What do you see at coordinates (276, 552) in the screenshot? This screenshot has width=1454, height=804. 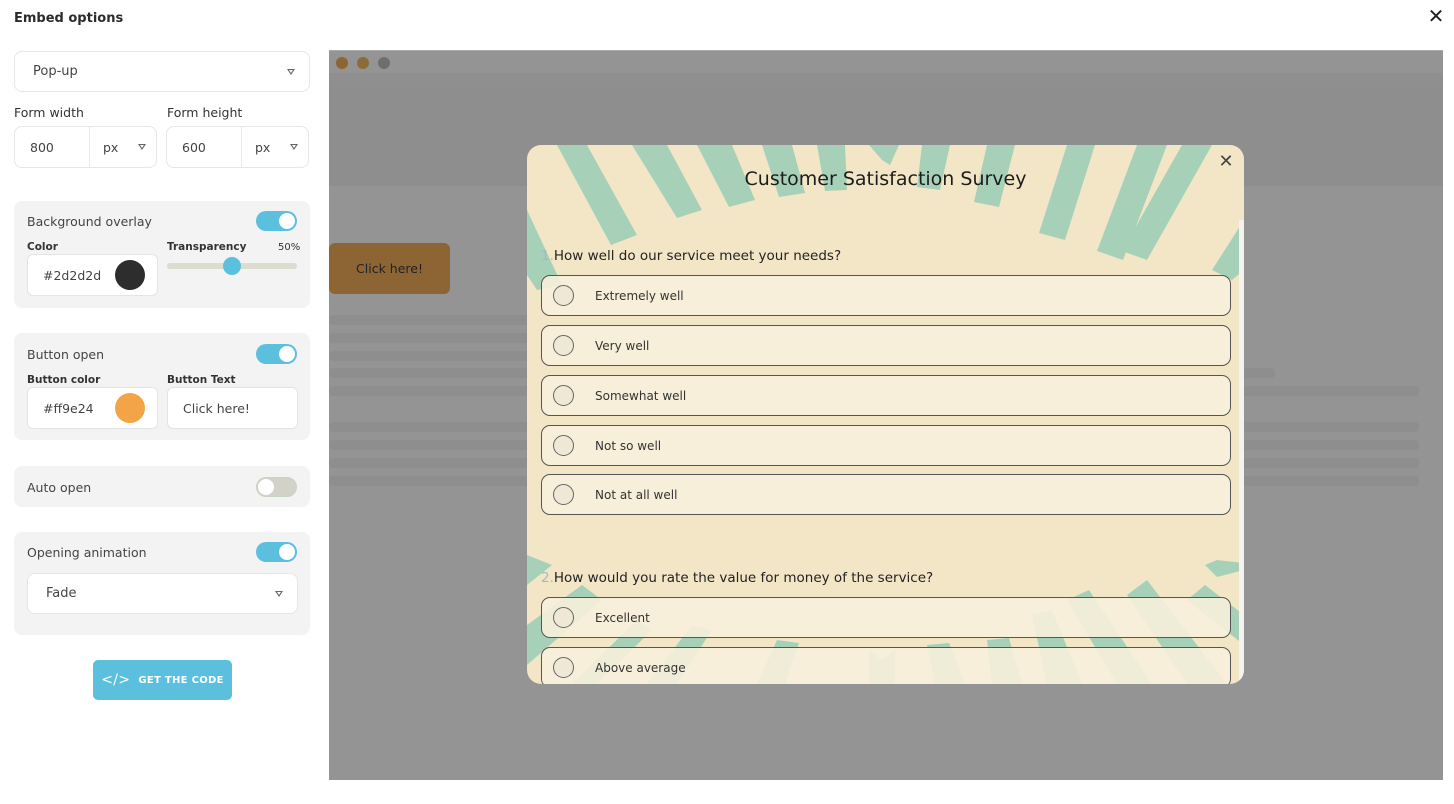 I see `opening-animation-toggle` at bounding box center [276, 552].